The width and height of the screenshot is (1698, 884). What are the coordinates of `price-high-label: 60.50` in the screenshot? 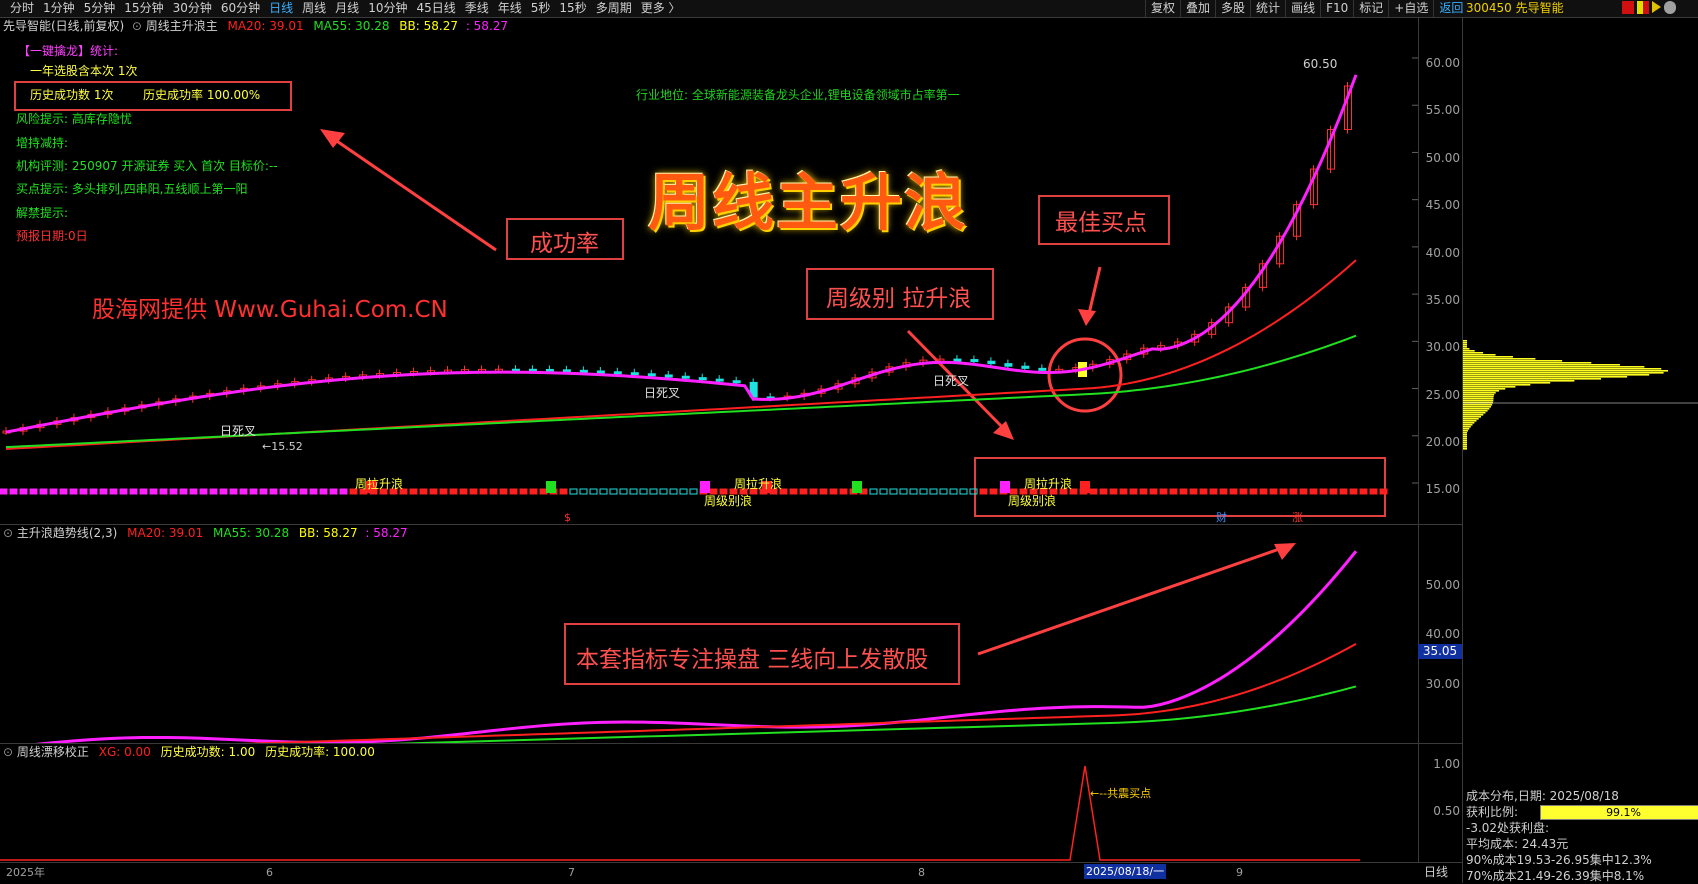 It's located at (1320, 64).